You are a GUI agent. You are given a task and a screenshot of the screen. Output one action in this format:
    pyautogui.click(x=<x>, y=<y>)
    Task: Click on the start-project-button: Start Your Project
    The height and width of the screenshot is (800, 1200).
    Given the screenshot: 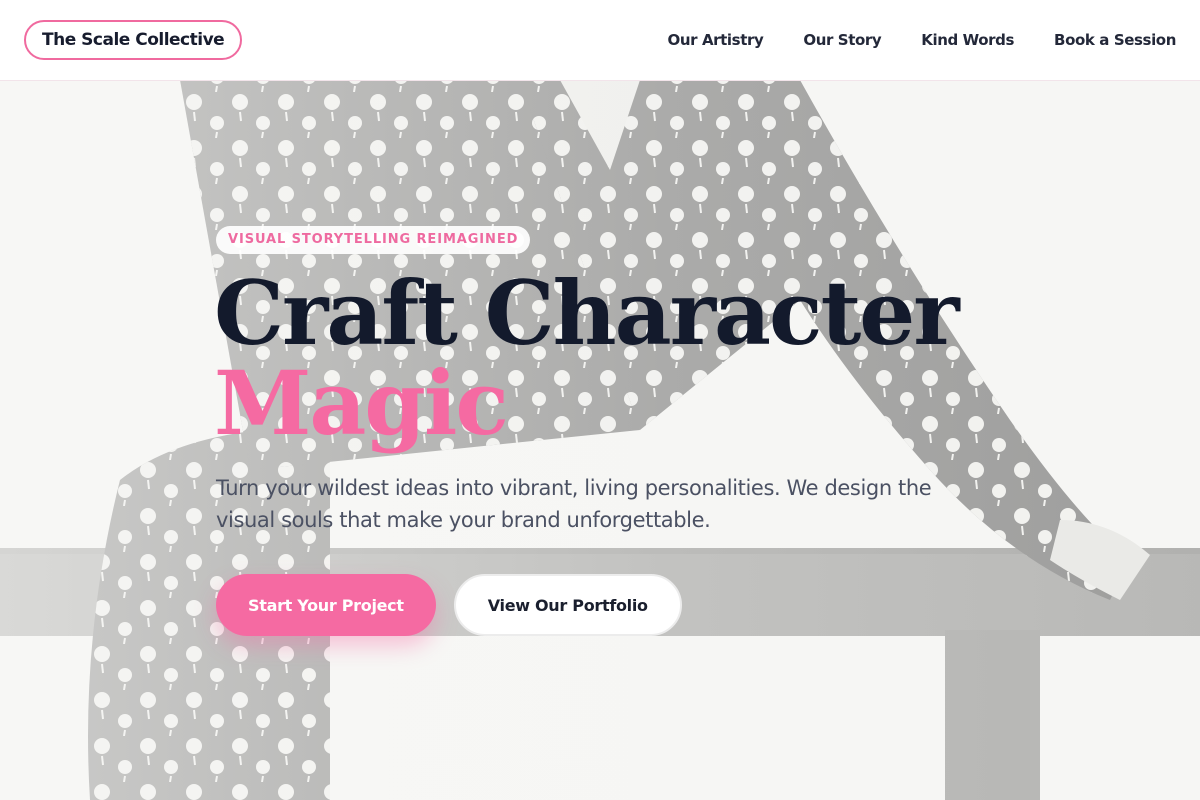 What is the action you would take?
    pyautogui.click(x=326, y=605)
    